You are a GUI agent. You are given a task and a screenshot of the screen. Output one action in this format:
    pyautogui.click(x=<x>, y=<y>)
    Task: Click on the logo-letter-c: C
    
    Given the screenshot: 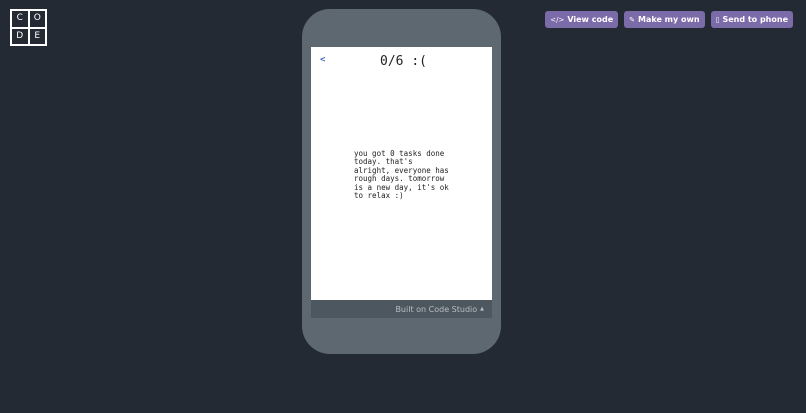 What is the action you would take?
    pyautogui.click(x=20, y=19)
    